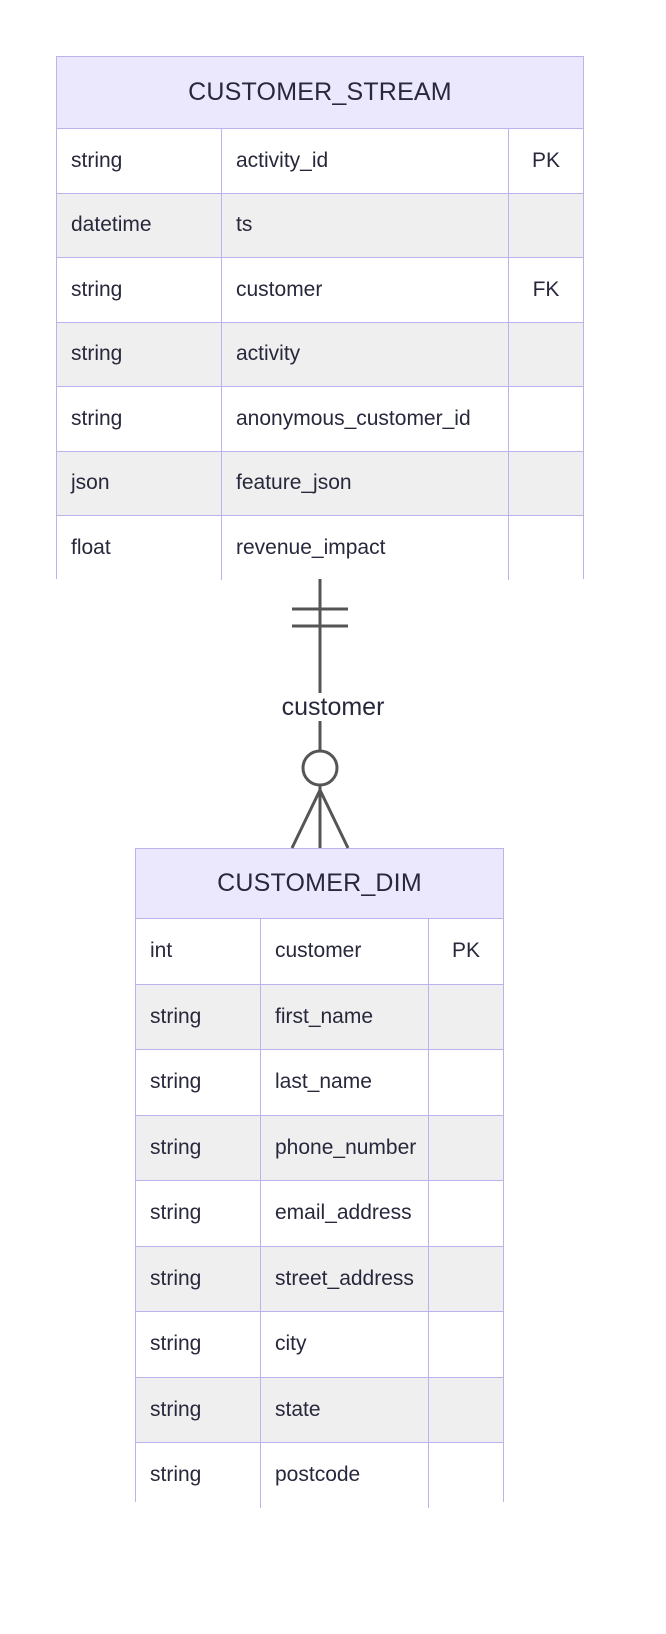 The width and height of the screenshot is (666, 1634). Describe the element at coordinates (344, 1016) in the screenshot. I see `attribute-name: first_name` at that location.